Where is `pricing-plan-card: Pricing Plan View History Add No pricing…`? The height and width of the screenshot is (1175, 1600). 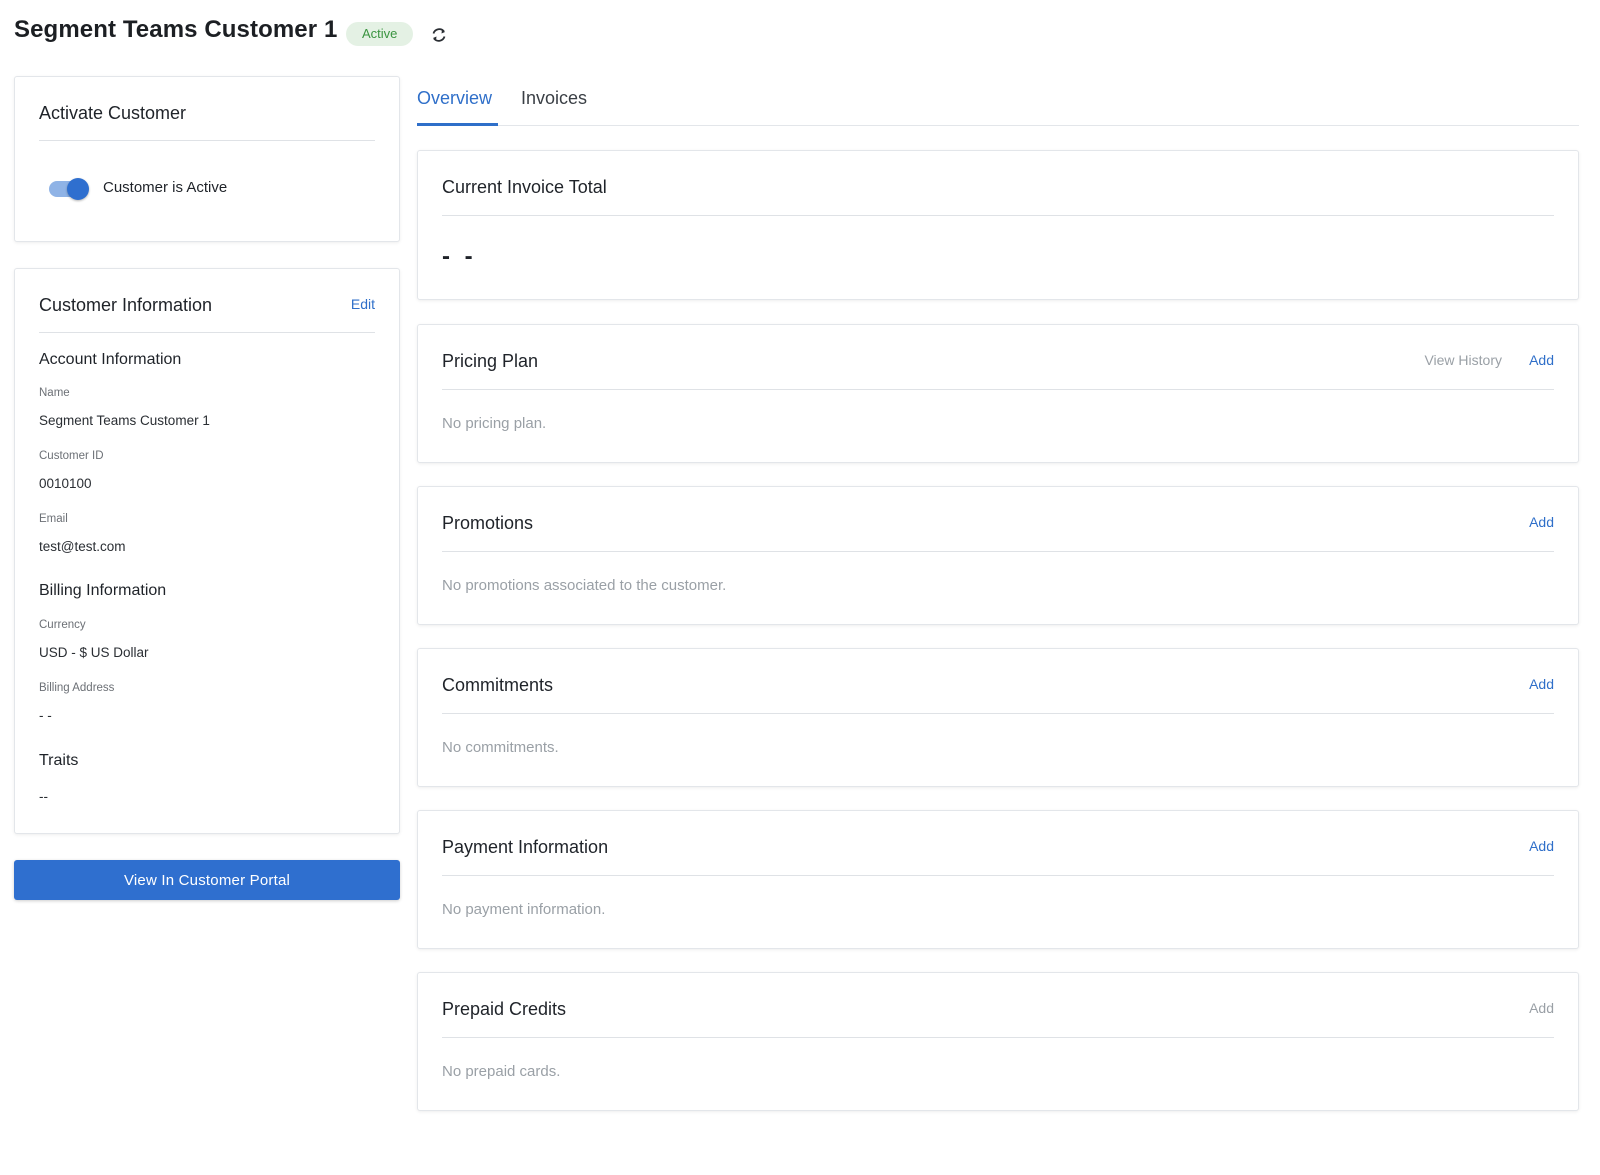 pricing-plan-card: Pricing Plan View History Add No pricing… is located at coordinates (998, 393).